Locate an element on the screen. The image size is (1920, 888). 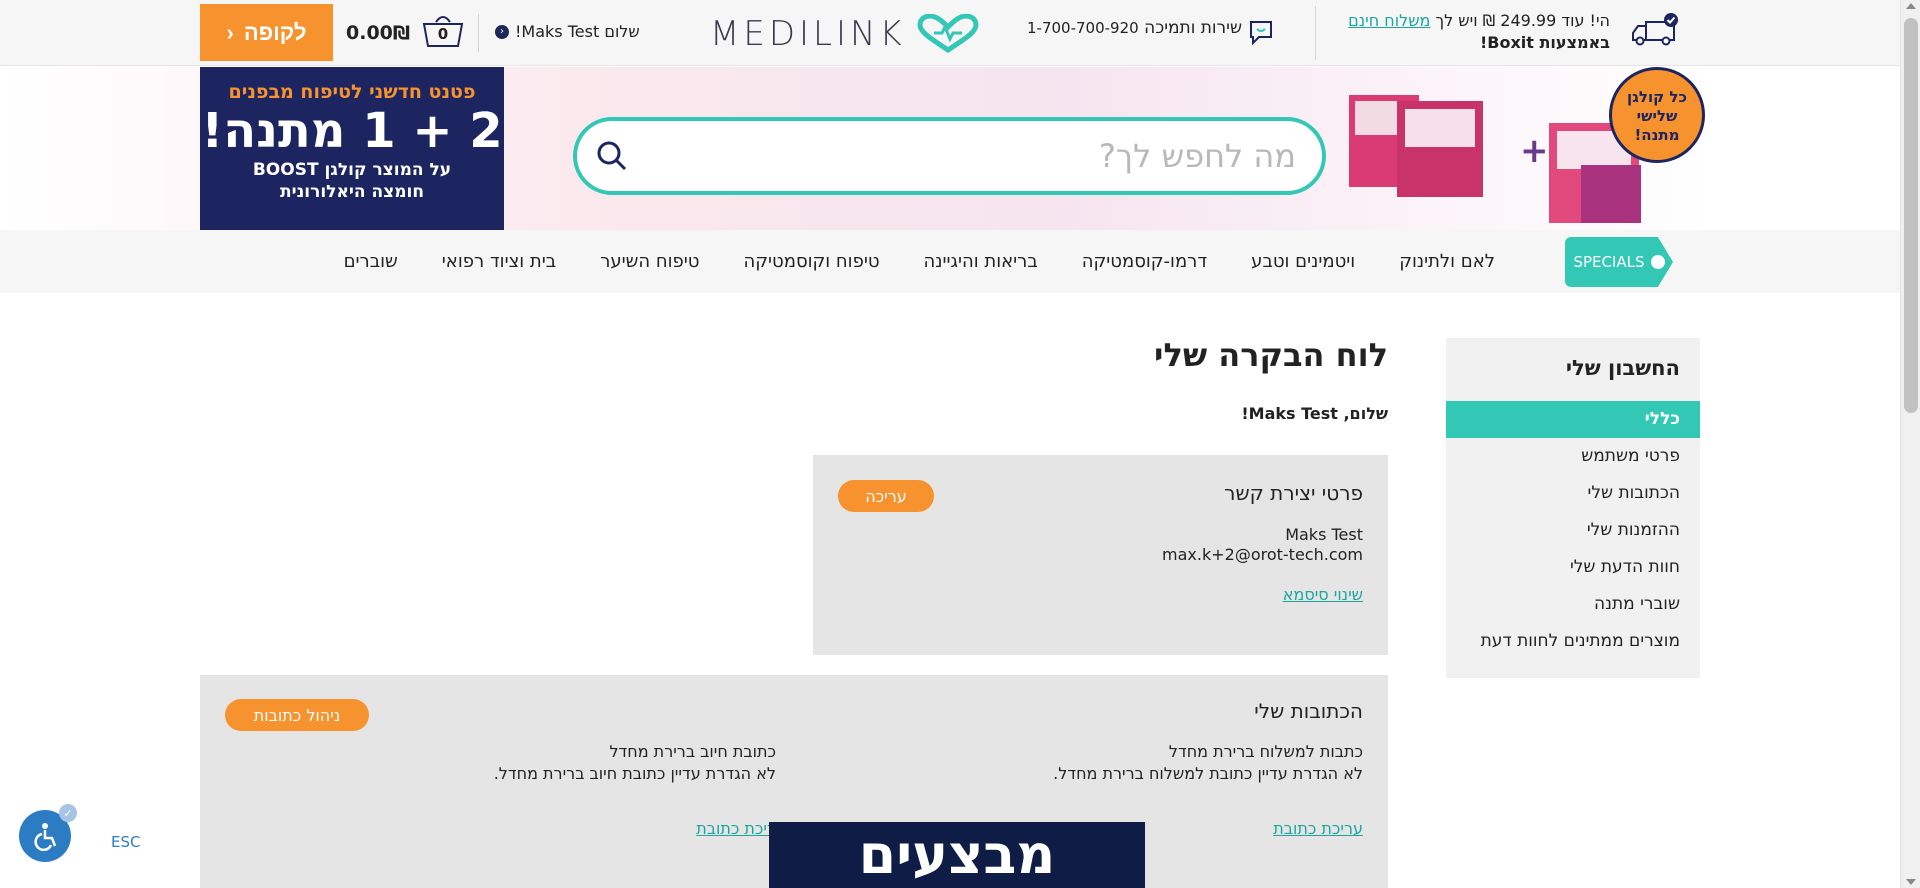
sidebar-title: החשבון שלי is located at coordinates (1622, 368).